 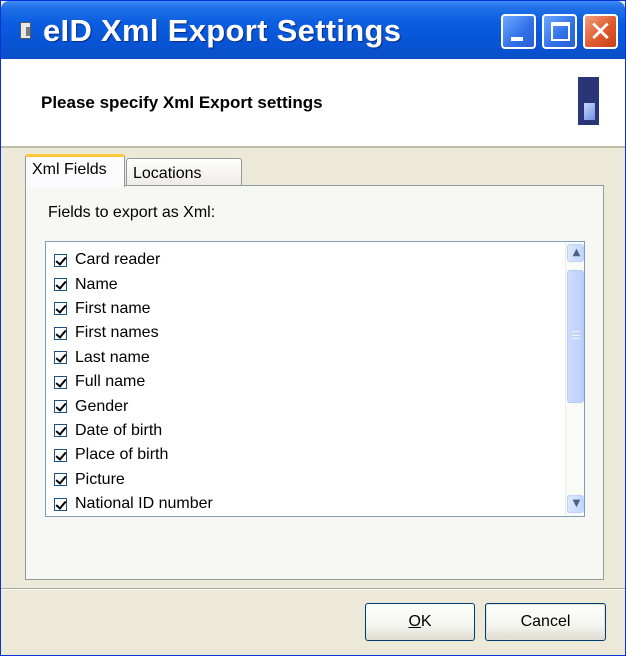 I want to click on grip-icon, so click(x=576, y=335).